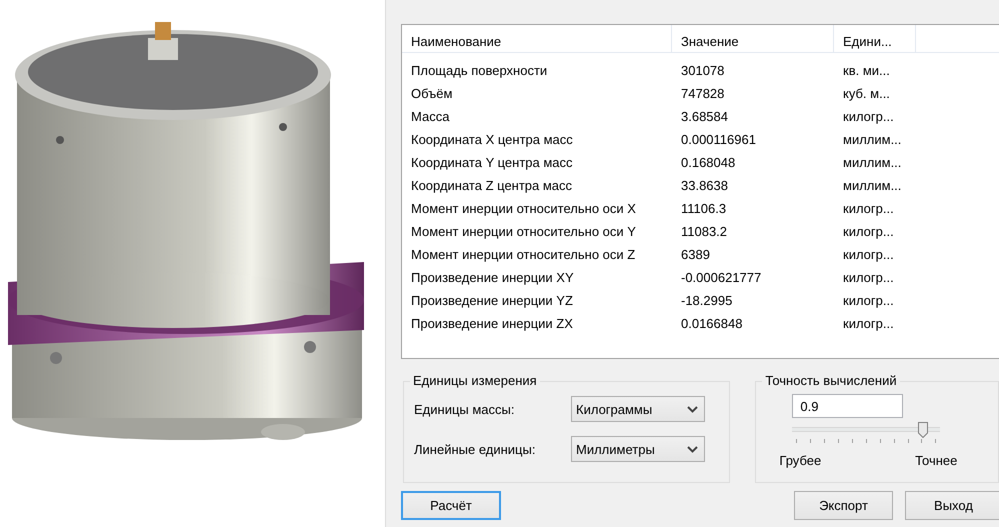 The image size is (999, 527). What do you see at coordinates (492, 323) in the screenshot?
I see `table-cell-text: Произведение инерции ZX` at bounding box center [492, 323].